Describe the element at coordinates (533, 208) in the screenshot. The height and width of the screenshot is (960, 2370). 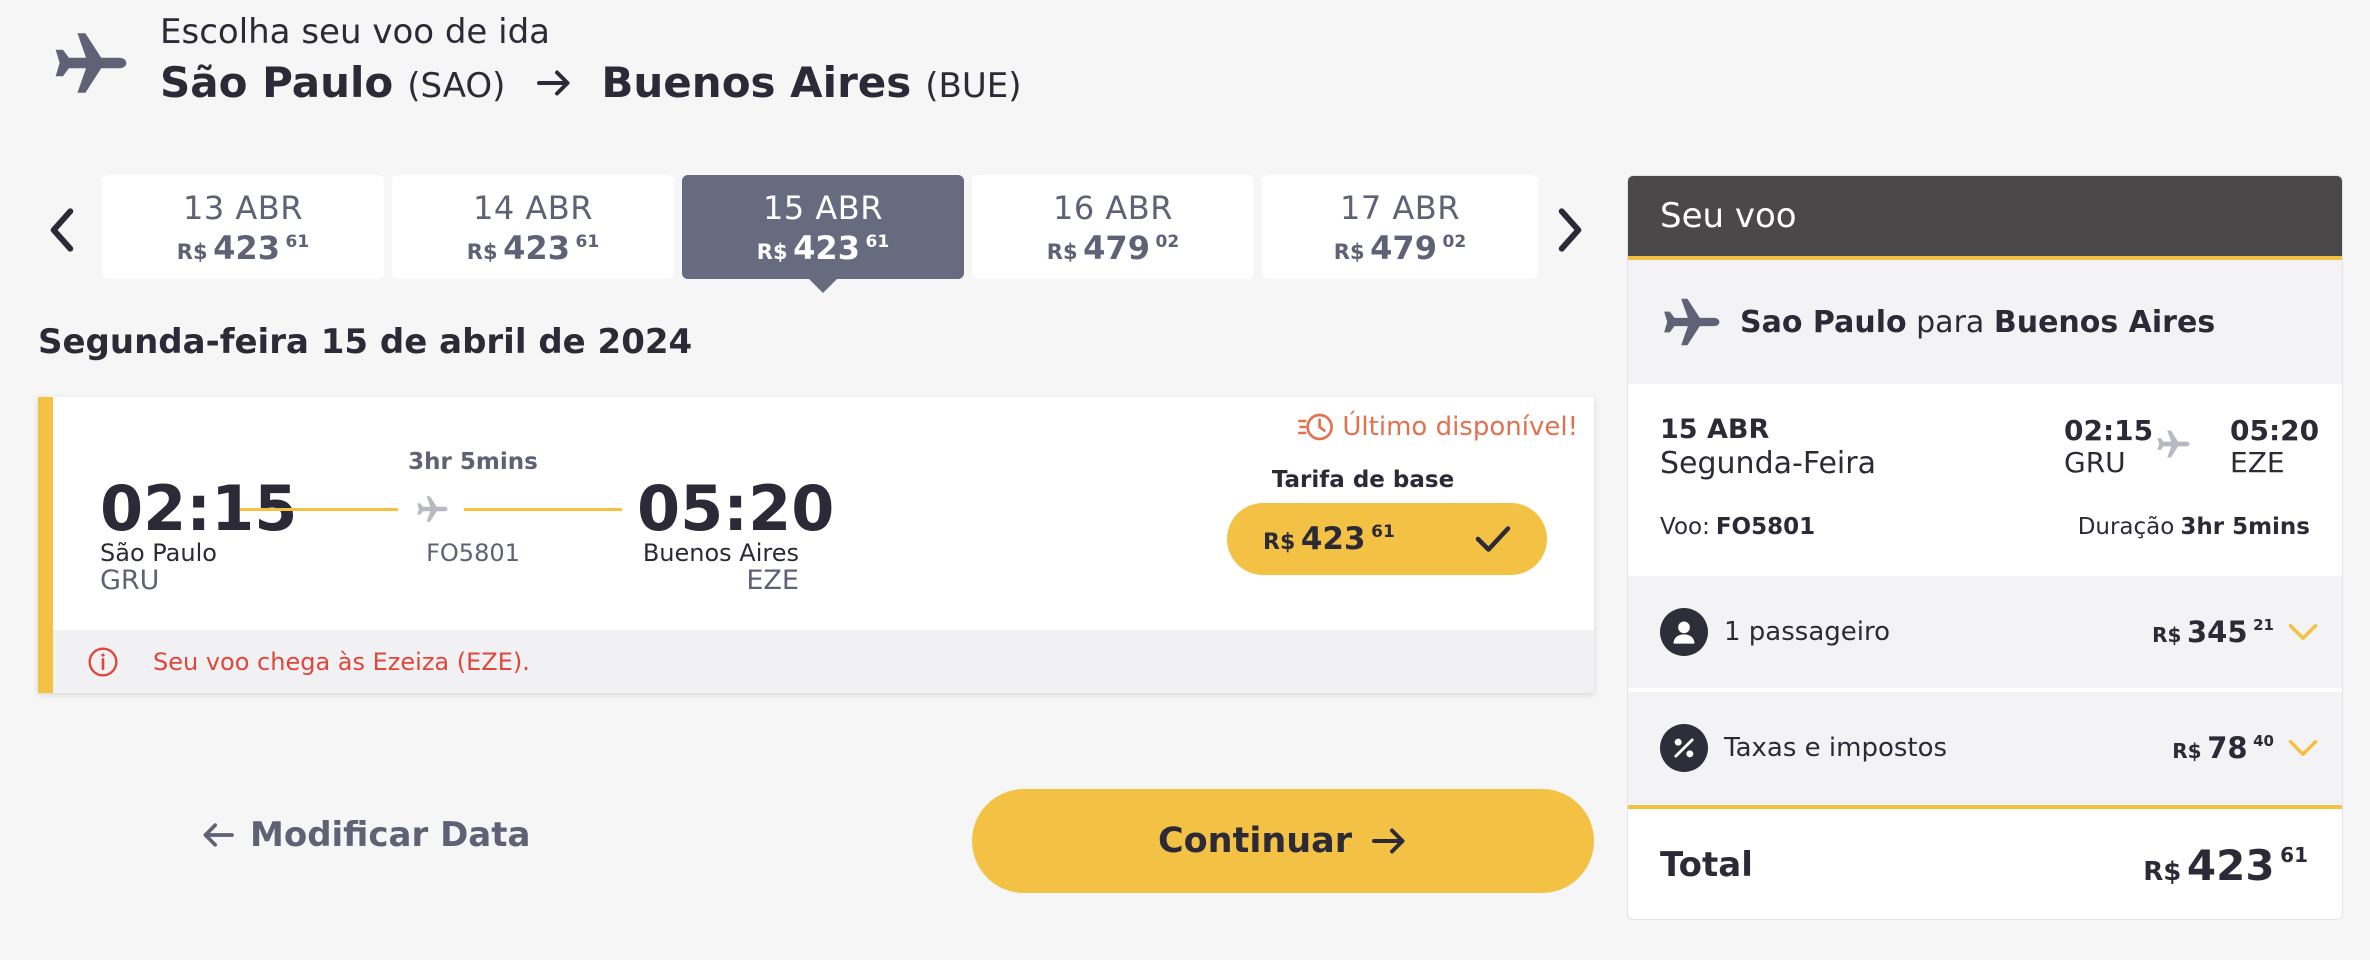
I see `date-tab-date: 14 ABR` at that location.